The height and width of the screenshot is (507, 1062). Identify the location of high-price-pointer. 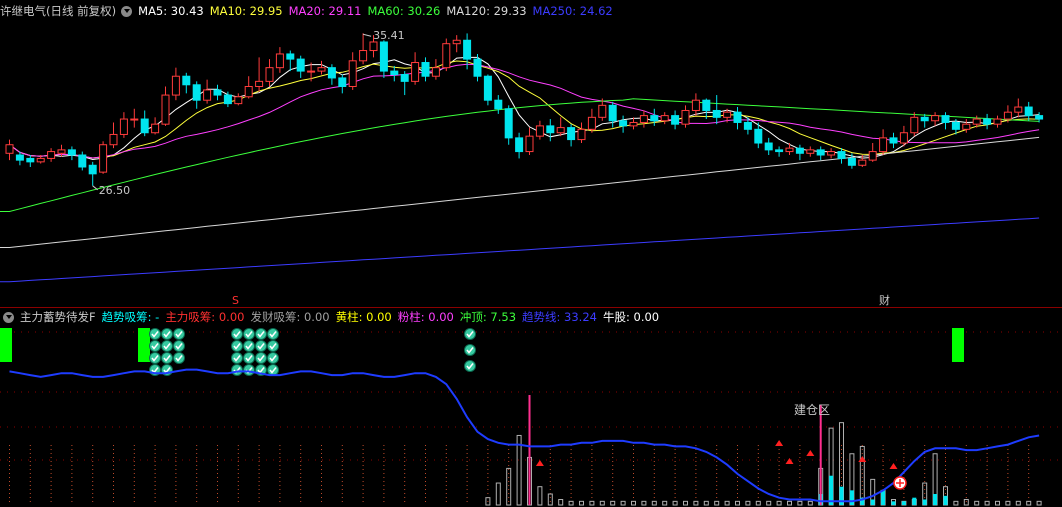
(367, 35).